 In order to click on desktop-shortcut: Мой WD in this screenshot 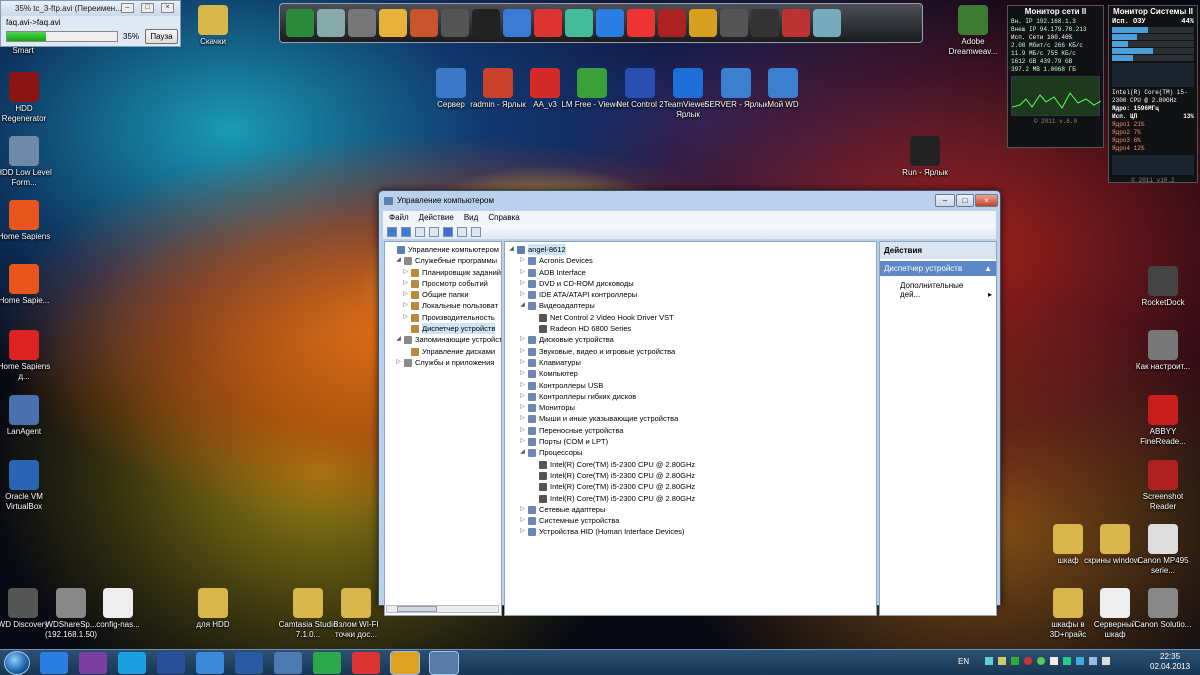, I will do `click(783, 89)`.